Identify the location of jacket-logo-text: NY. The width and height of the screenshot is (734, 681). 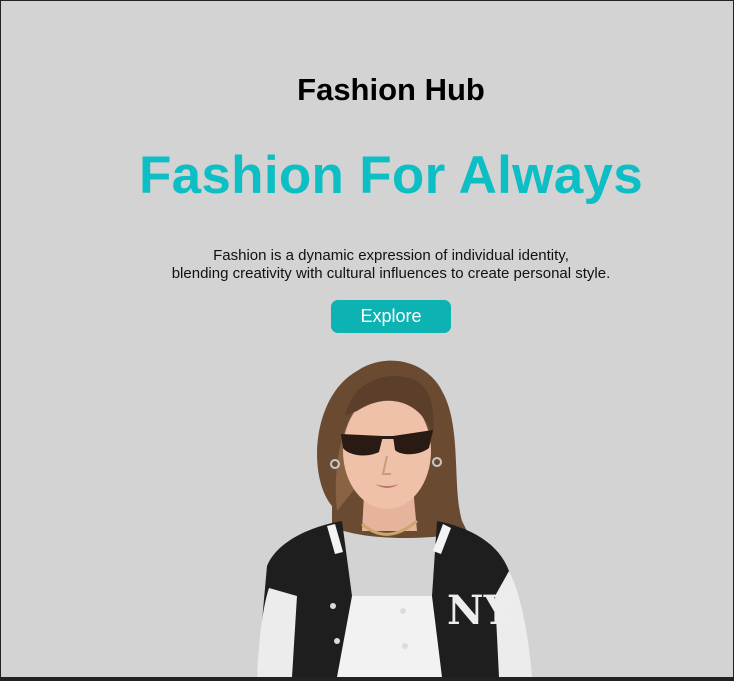
(480, 610).